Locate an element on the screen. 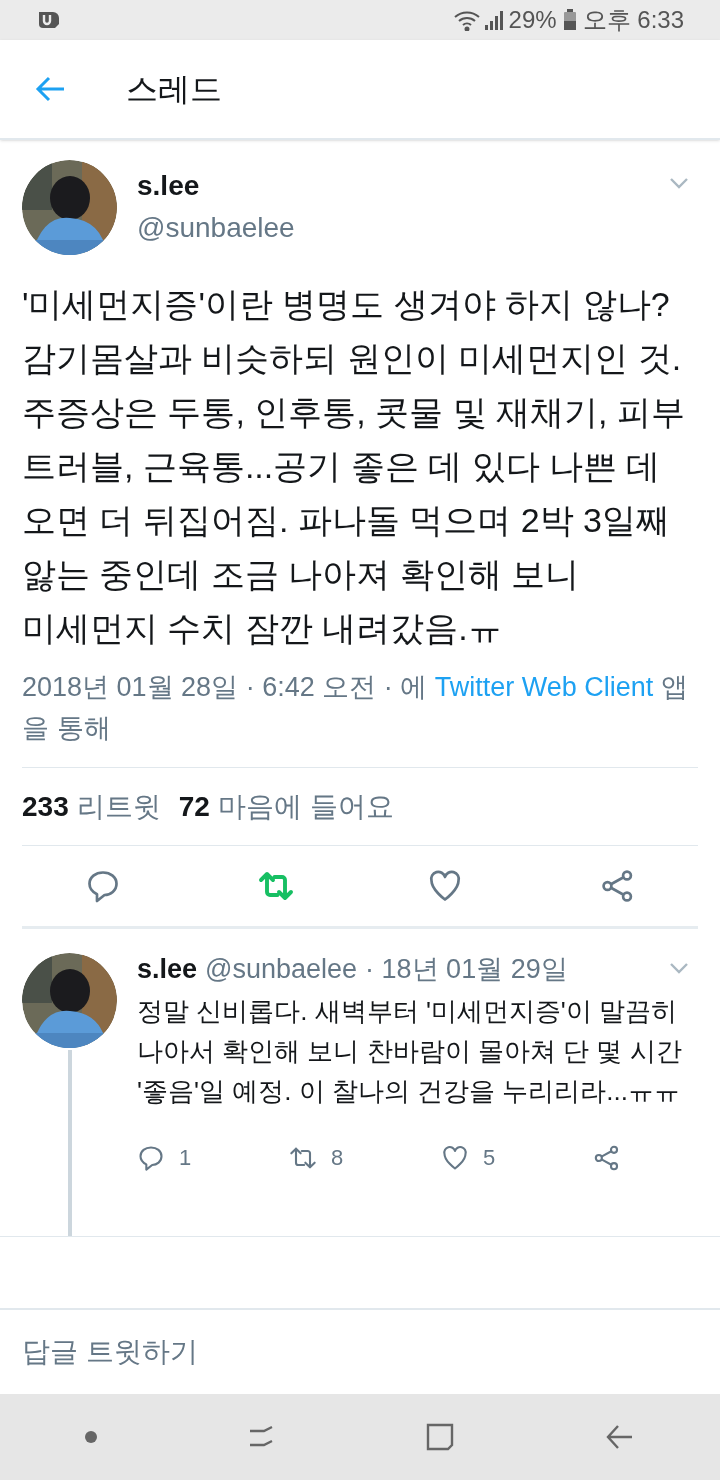 This screenshot has width=720, height=1480. back-arrow-icon is located at coordinates (50, 89).